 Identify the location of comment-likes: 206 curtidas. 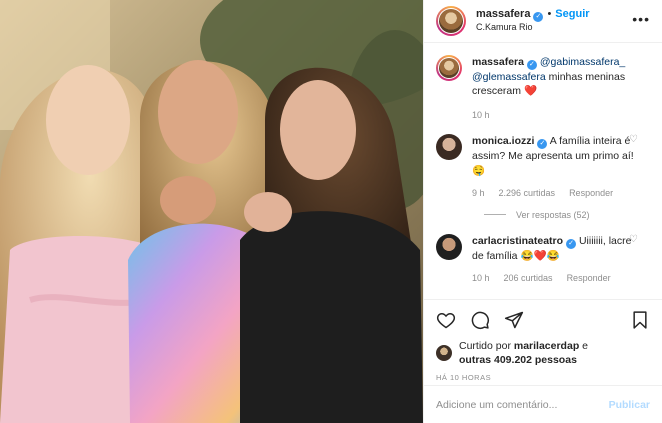
(528, 278).